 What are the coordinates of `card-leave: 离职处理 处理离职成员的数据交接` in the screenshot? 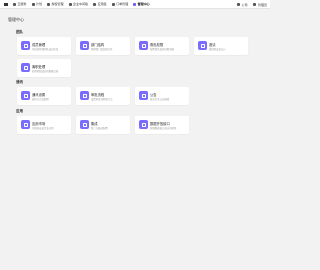 It's located at (44, 68).